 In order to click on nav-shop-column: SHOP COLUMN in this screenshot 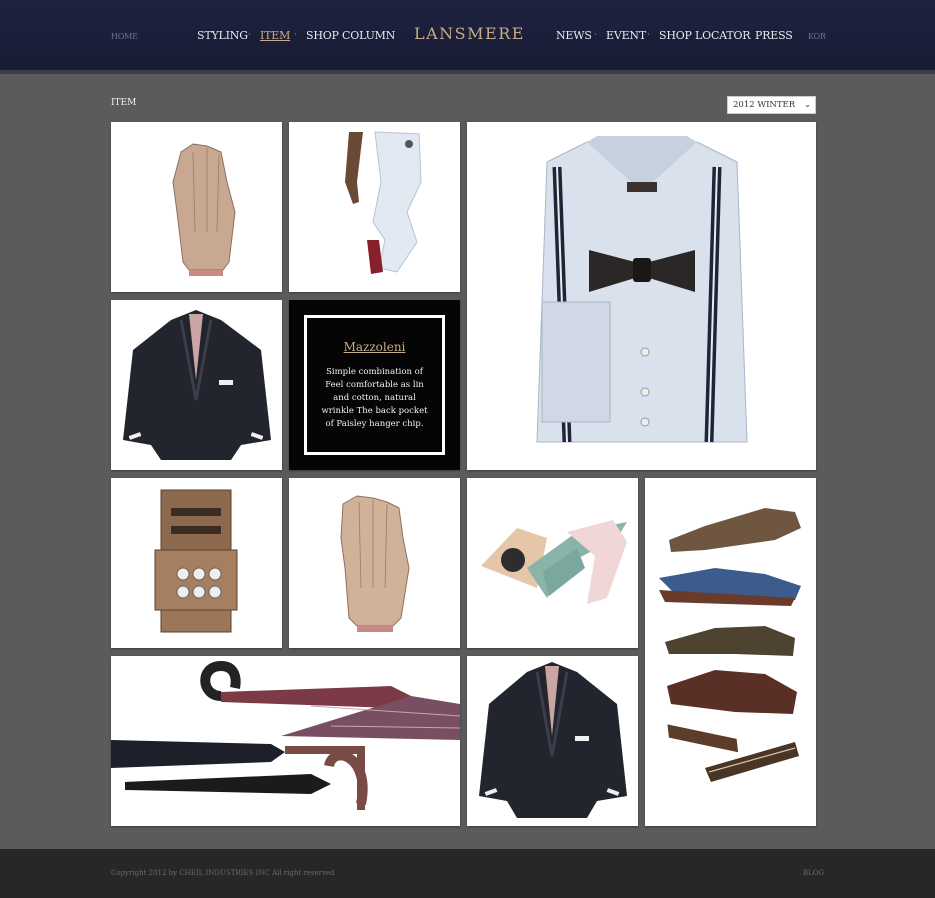, I will do `click(350, 35)`.